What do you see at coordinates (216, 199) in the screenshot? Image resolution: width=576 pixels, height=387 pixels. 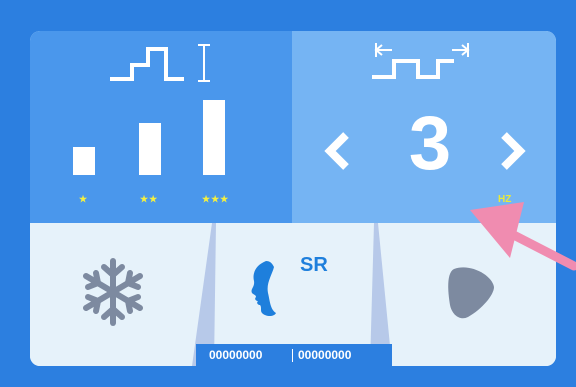 I see `intensity-level-3-stars: ★★★` at bounding box center [216, 199].